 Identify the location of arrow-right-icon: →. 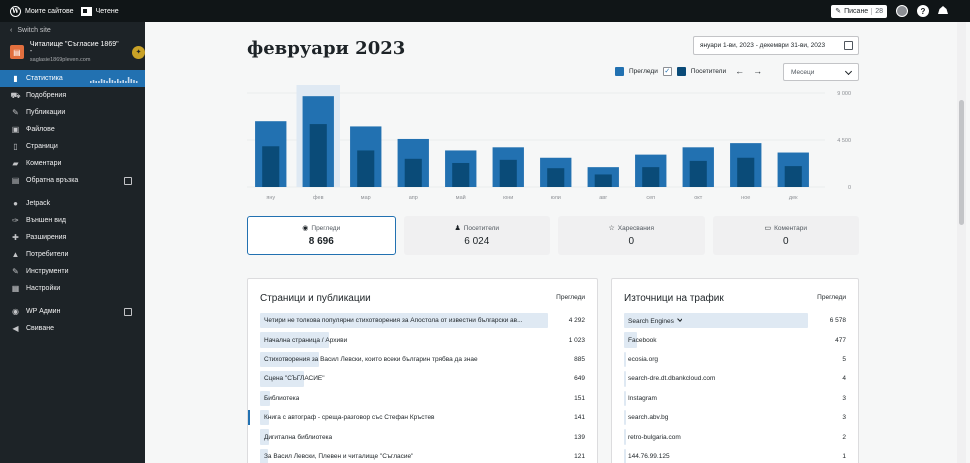
(757, 71).